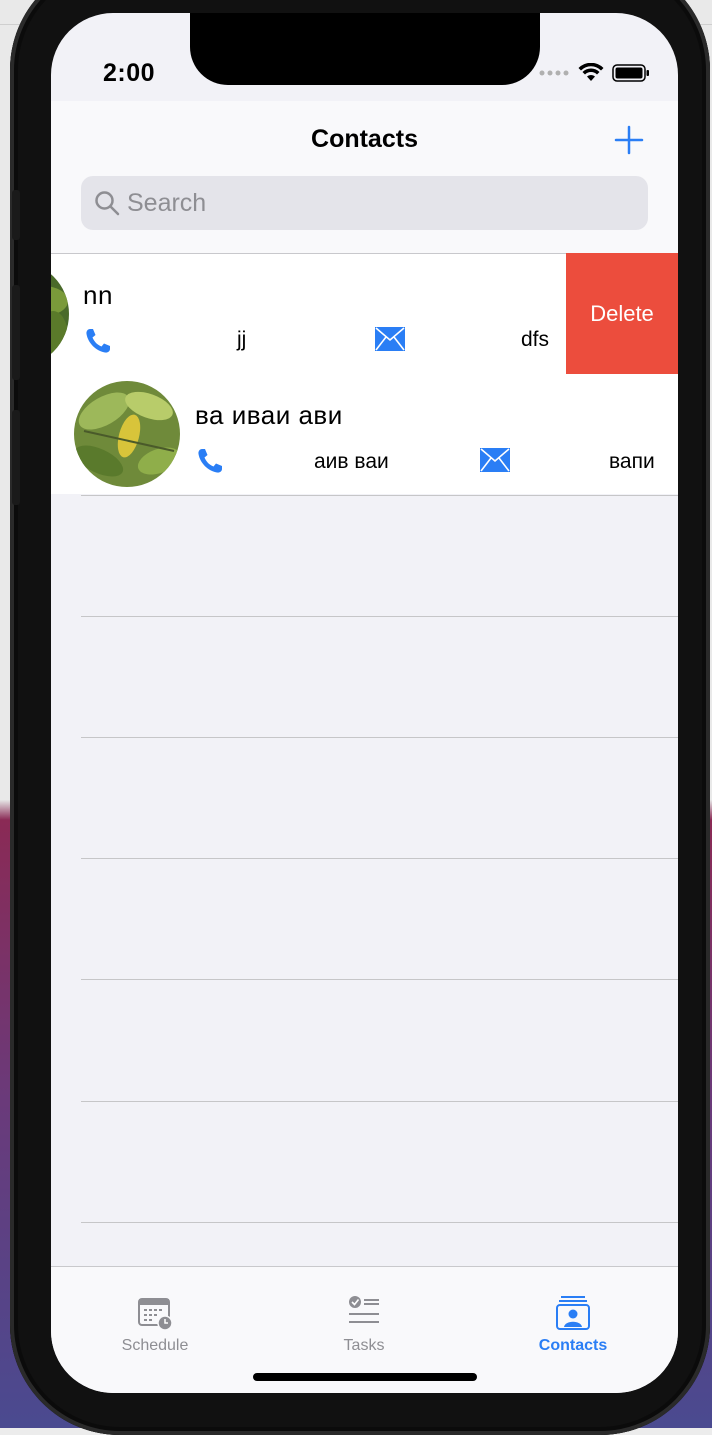 The width and height of the screenshot is (712, 1435). Describe the element at coordinates (16, 215) in the screenshot. I see `mute-switch` at that location.